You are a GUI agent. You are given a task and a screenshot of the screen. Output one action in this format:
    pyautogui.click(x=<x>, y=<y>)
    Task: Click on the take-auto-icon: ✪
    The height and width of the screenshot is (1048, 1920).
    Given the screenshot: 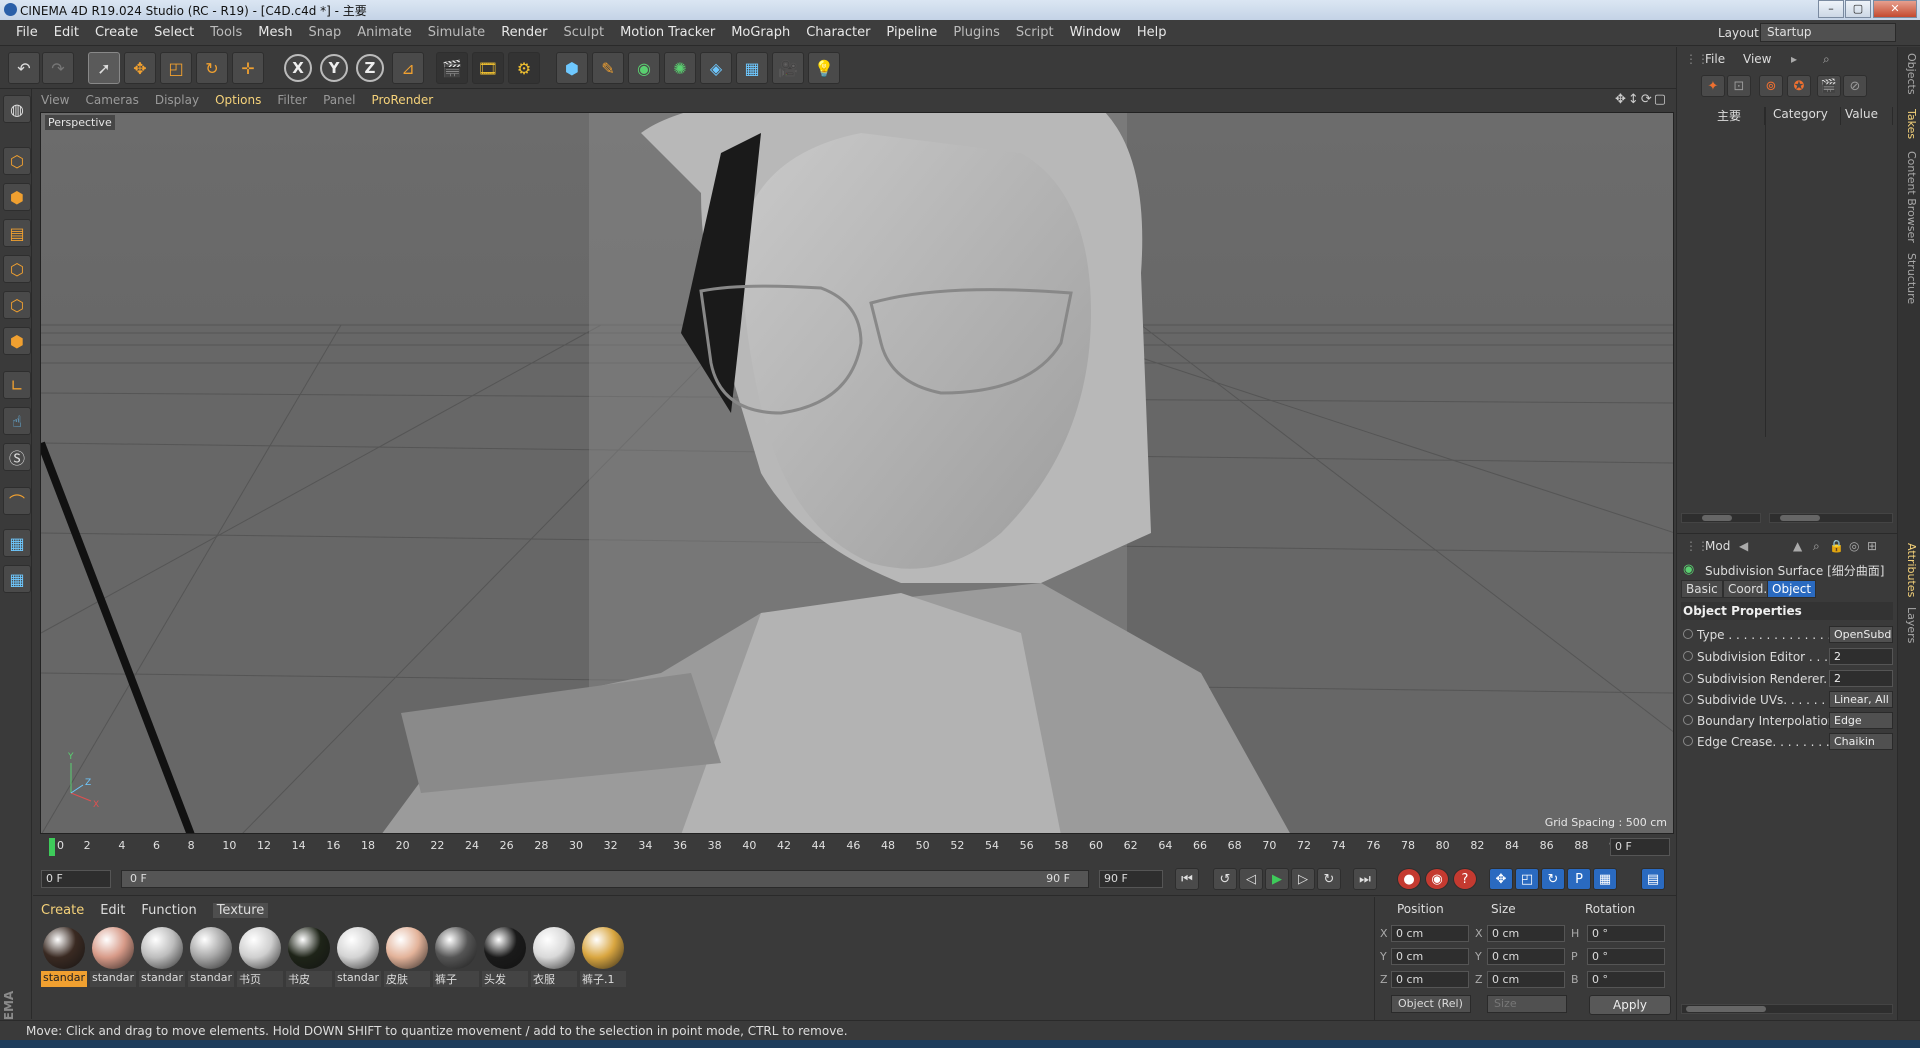 What is the action you would take?
    pyautogui.click(x=1799, y=86)
    